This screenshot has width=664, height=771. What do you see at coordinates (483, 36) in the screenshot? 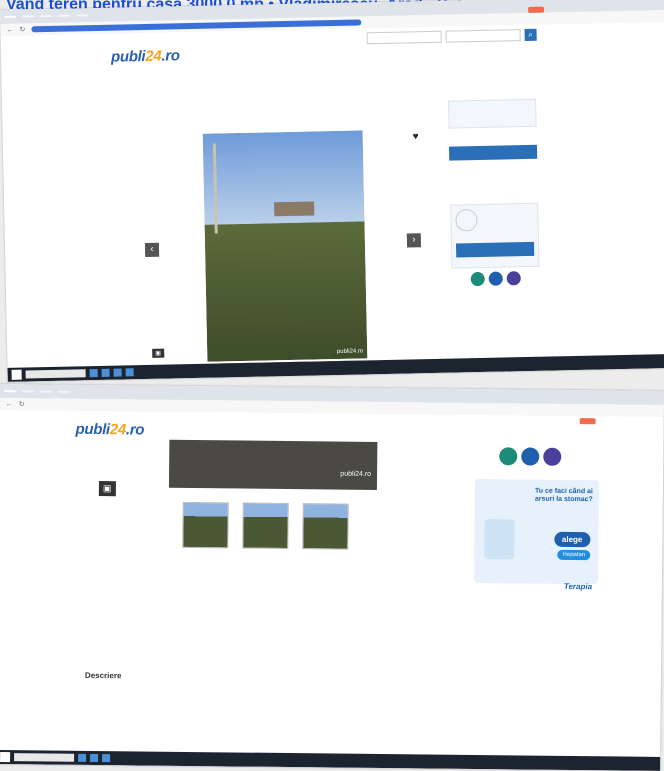
I see `location-input` at bounding box center [483, 36].